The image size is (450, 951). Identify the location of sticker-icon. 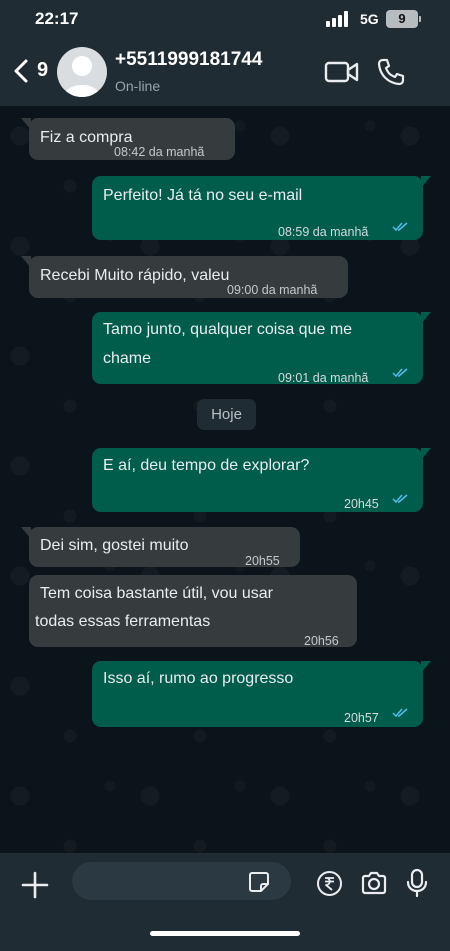
(259, 882).